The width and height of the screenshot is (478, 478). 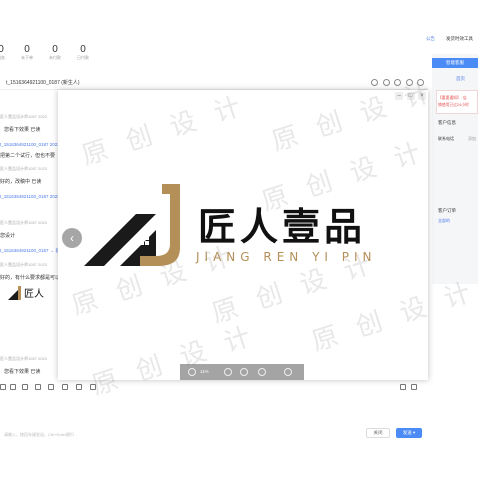 What do you see at coordinates (457, 102) in the screenshot?
I see `notice-card` at bounding box center [457, 102].